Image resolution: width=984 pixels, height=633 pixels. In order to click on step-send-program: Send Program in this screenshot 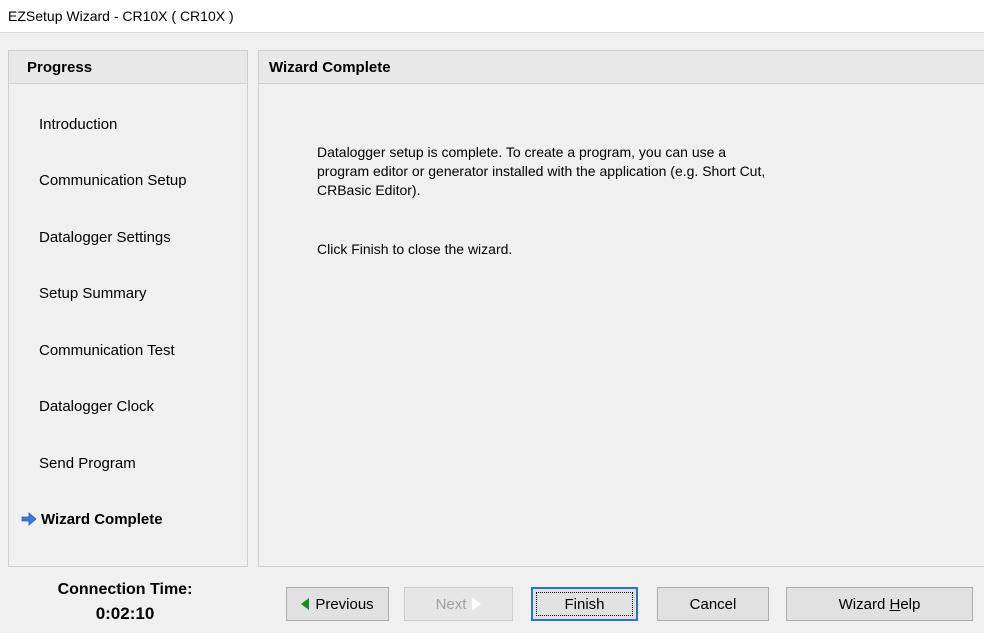, I will do `click(87, 463)`.